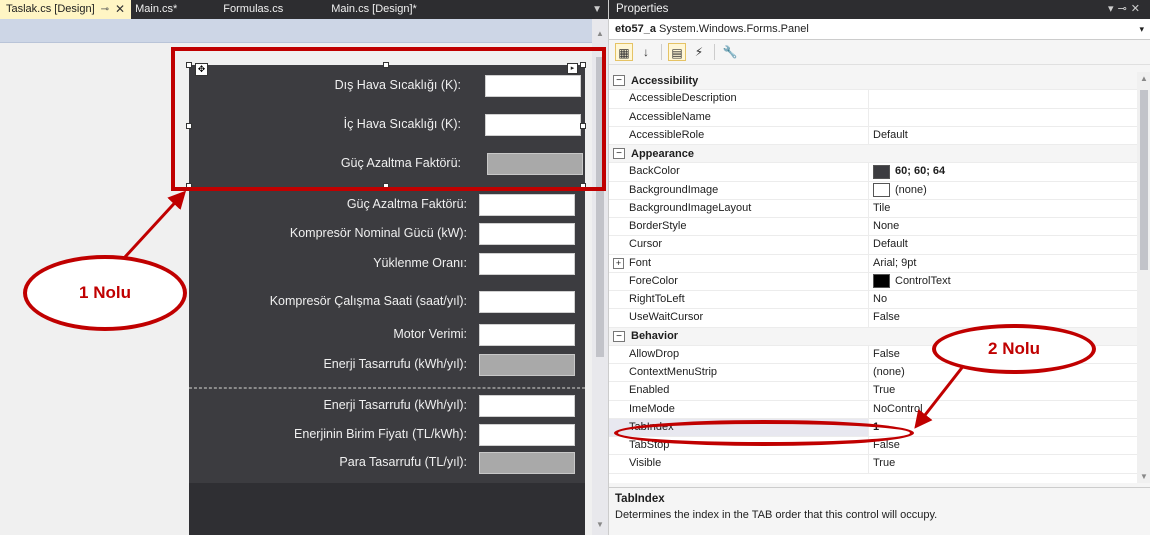 The width and height of the screenshot is (1150, 535). What do you see at coordinates (873, 81) in the screenshot?
I see `category-accessibility: − Accessibility` at bounding box center [873, 81].